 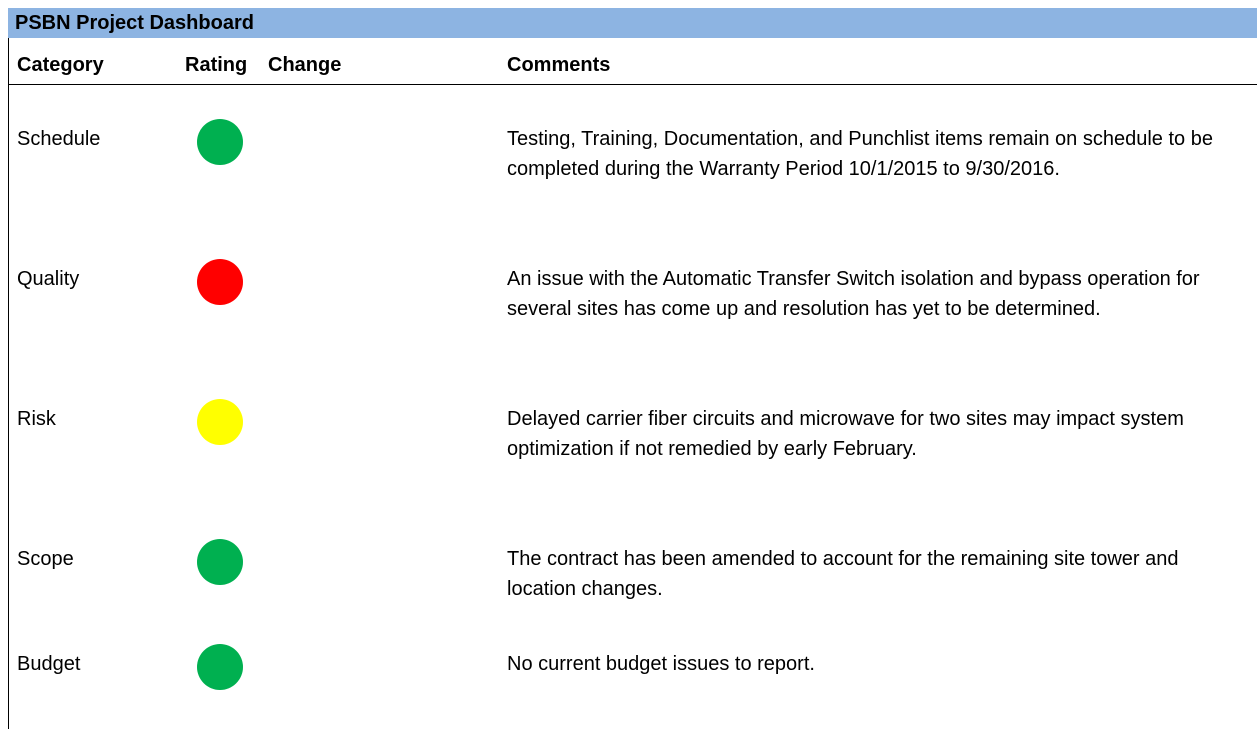 I want to click on row-comment: No current budget issues to report., so click(x=661, y=664).